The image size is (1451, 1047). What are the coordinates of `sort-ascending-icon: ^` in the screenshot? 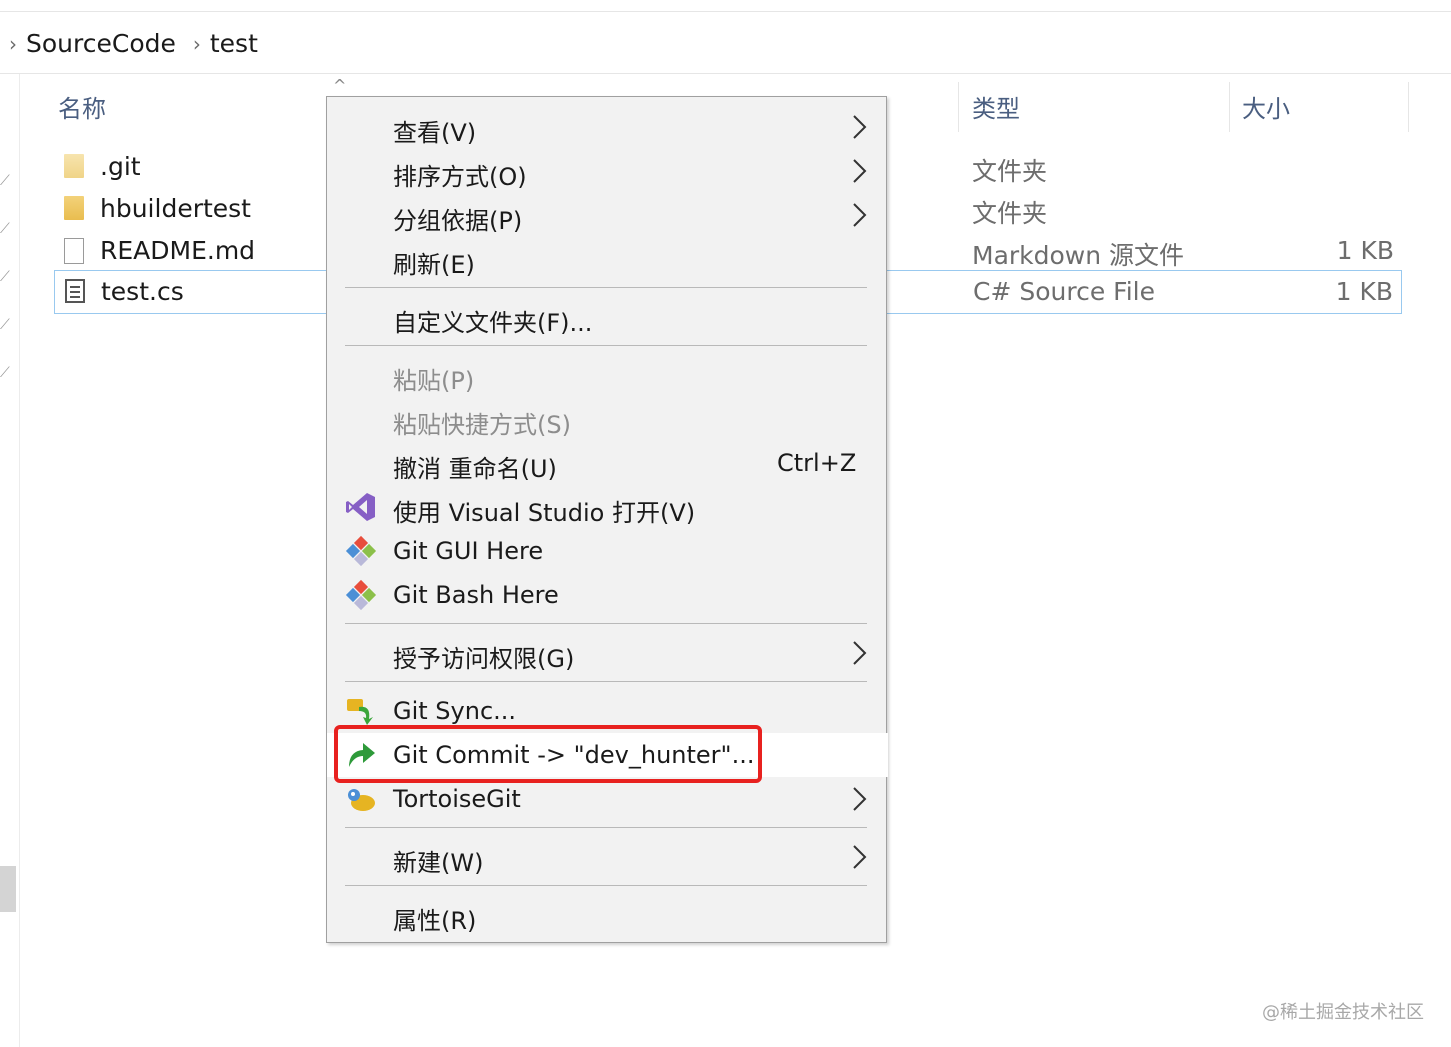 It's located at (340, 85).